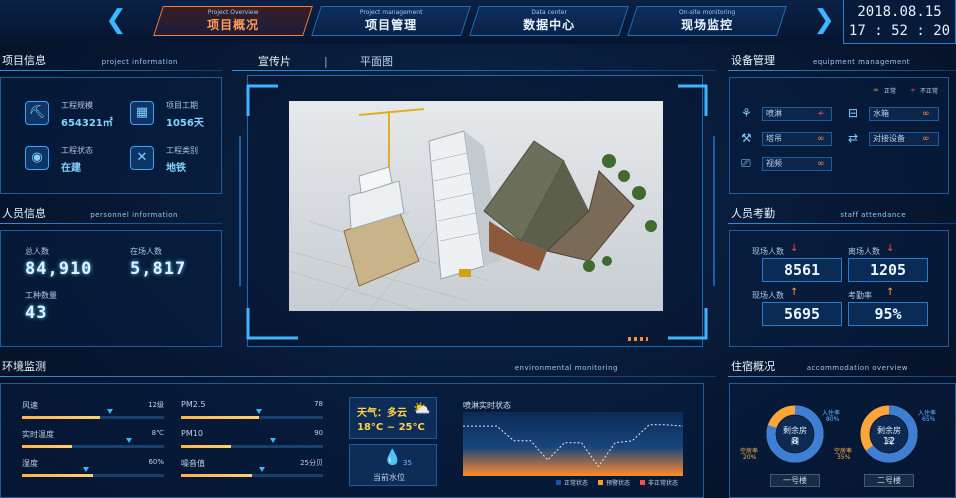 The image size is (956, 498). I want to click on equipment-docking-label: 对接设备, so click(889, 138).